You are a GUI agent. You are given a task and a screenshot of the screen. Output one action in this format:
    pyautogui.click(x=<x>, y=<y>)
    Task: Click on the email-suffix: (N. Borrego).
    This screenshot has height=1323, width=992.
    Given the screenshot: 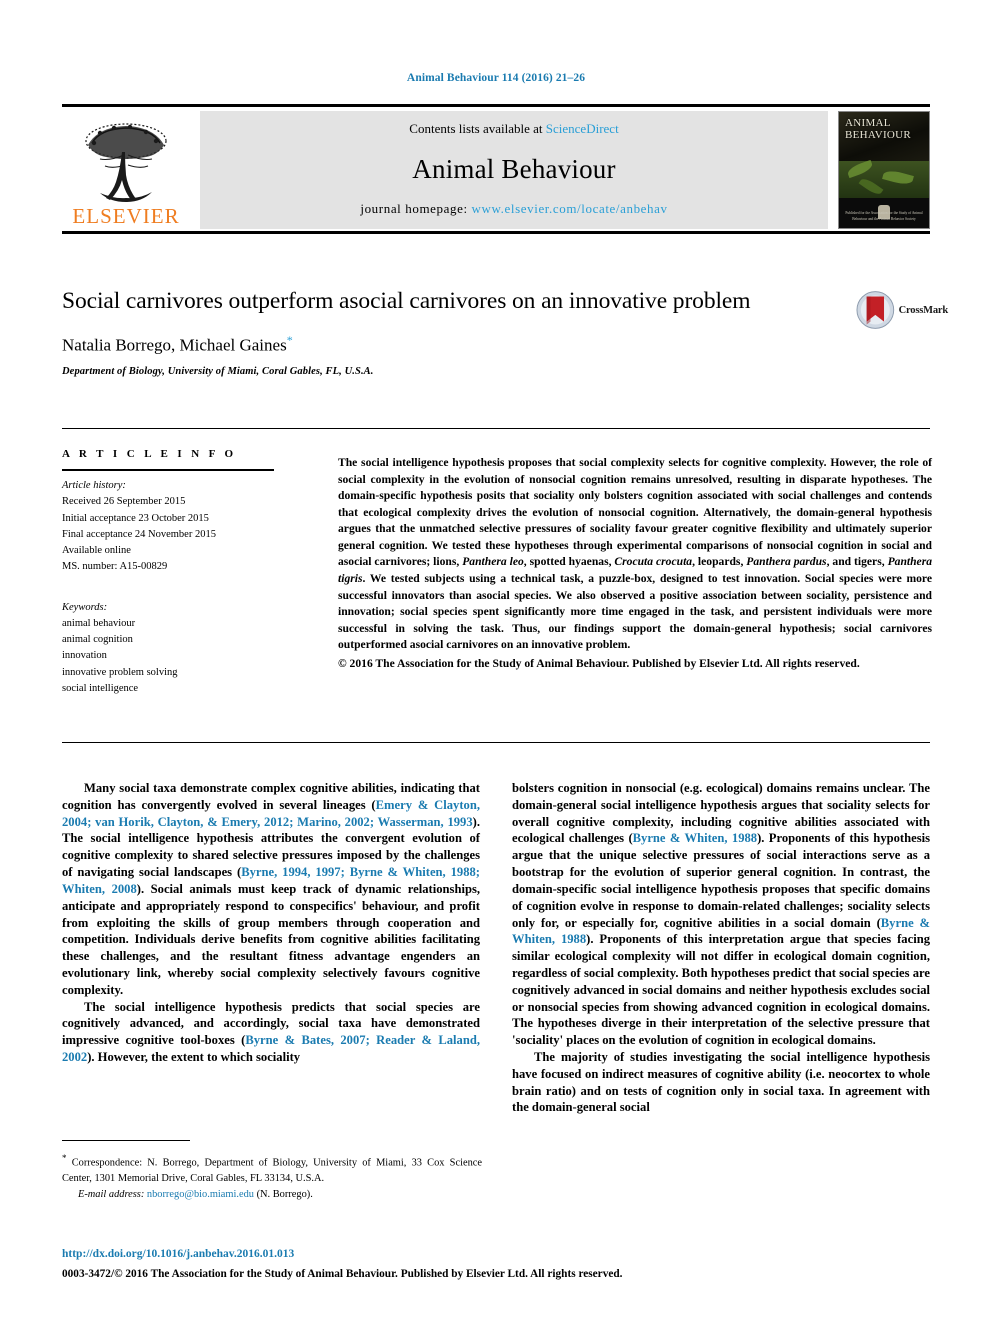 What is the action you would take?
    pyautogui.click(x=283, y=1194)
    